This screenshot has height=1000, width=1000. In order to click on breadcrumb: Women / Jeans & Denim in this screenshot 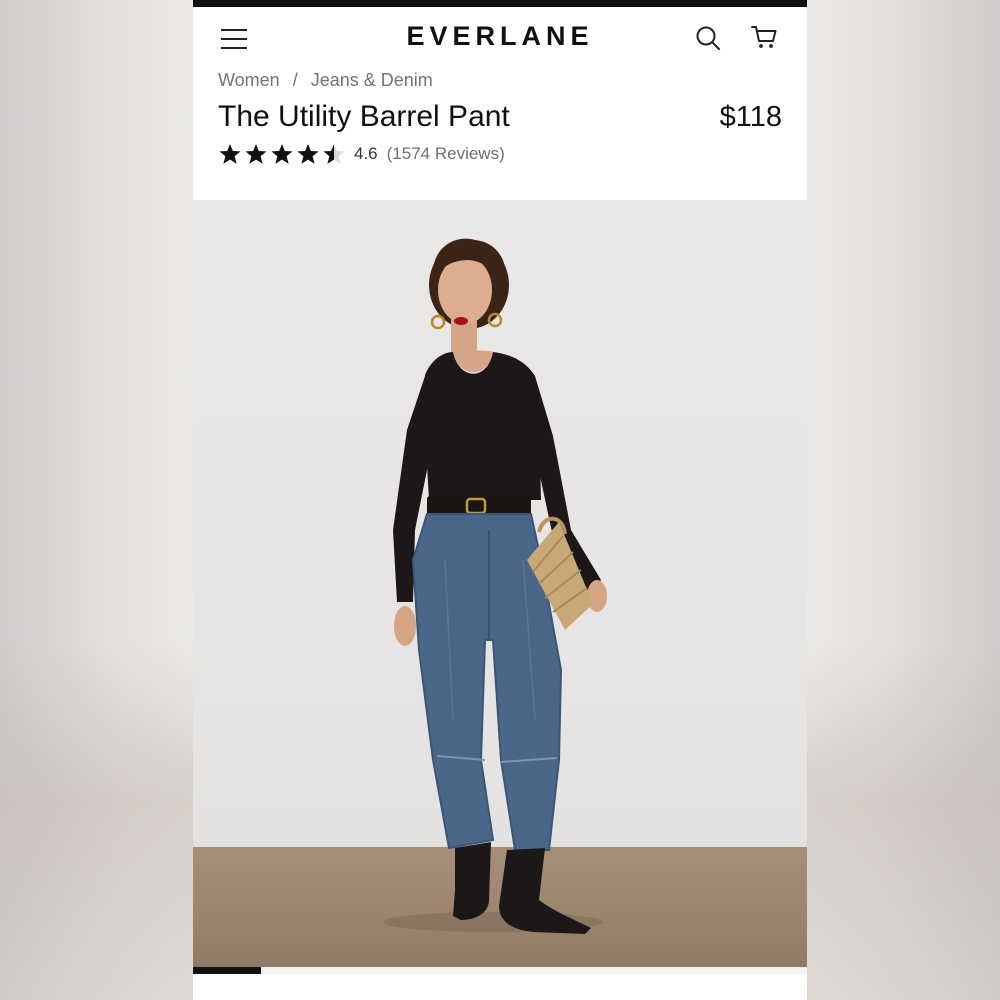, I will do `click(325, 80)`.